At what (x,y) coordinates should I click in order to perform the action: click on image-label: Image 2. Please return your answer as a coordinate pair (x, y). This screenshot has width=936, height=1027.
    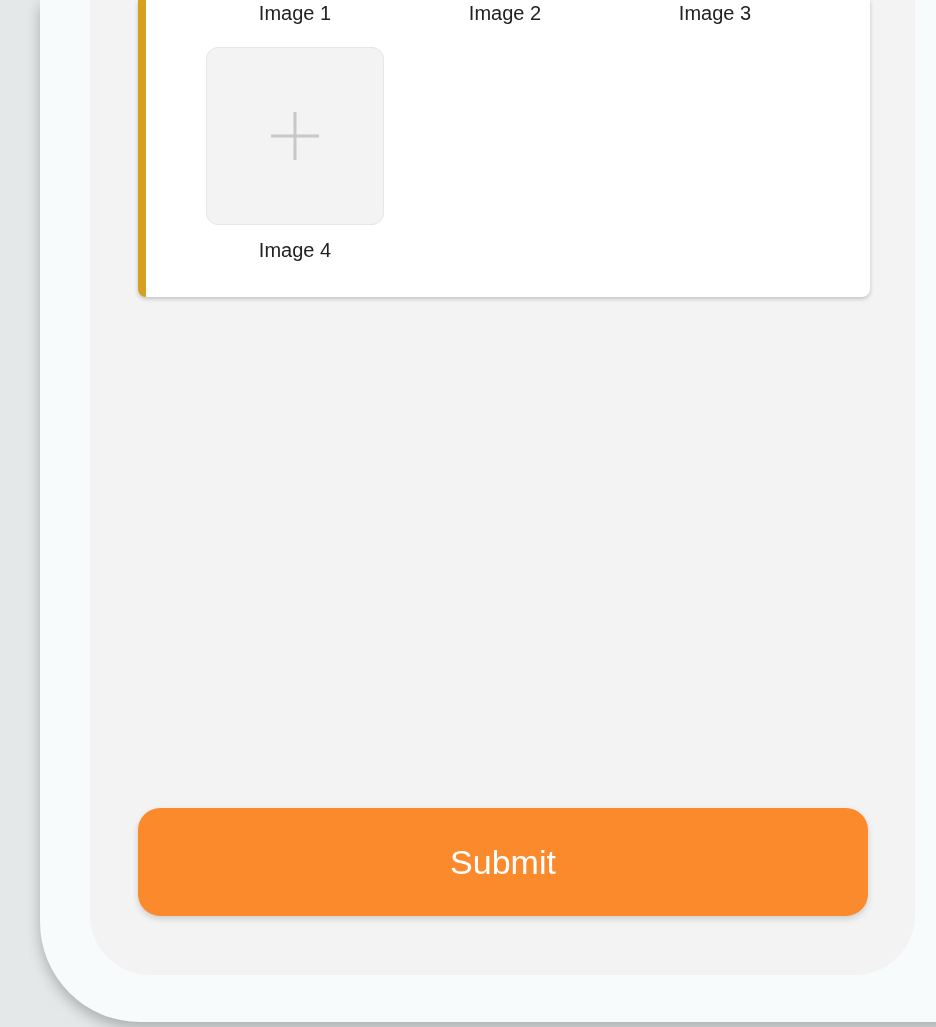
    Looking at the image, I should click on (505, 13).